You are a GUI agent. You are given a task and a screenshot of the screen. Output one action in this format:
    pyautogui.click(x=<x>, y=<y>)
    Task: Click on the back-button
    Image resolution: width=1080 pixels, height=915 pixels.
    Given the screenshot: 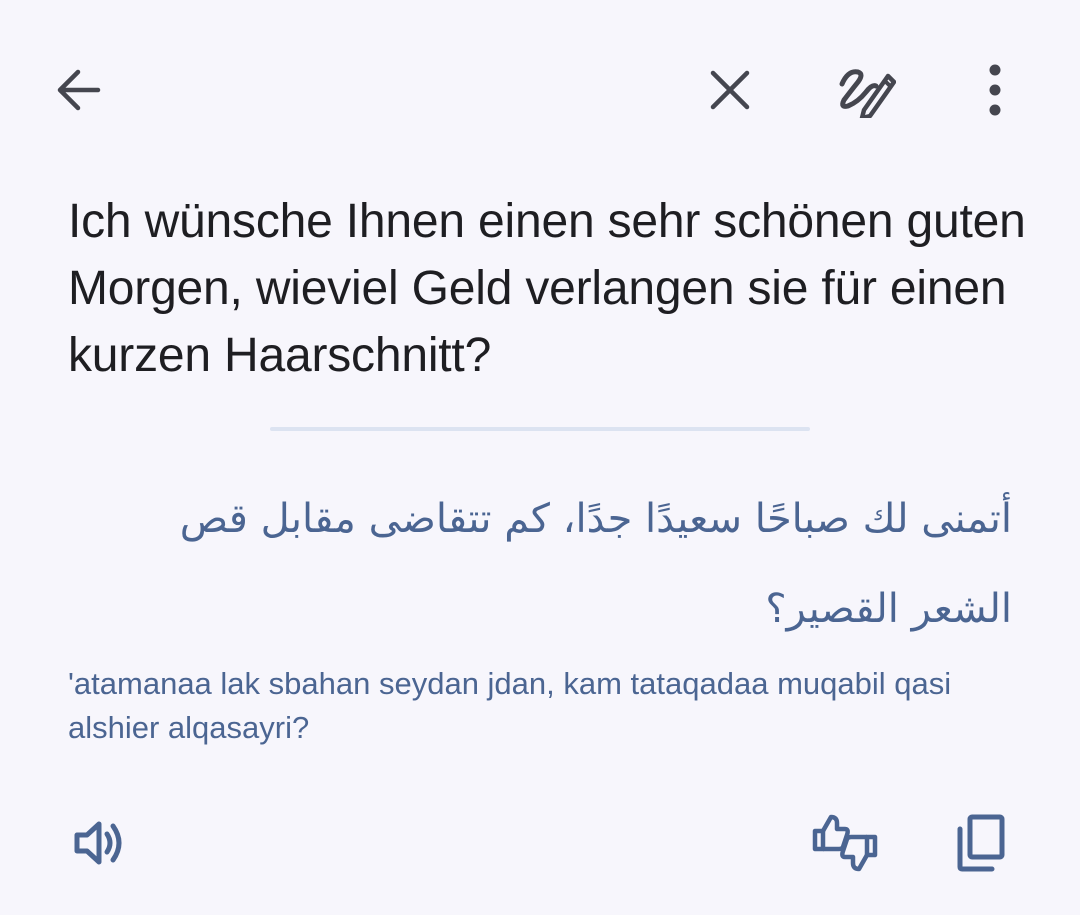 What is the action you would take?
    pyautogui.click(x=78, y=90)
    